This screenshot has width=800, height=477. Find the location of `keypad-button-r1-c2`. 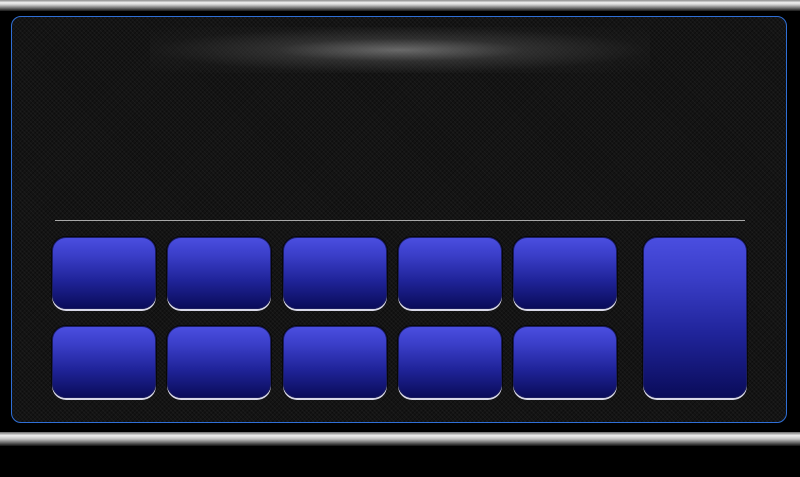

keypad-button-r1-c2 is located at coordinates (219, 273).